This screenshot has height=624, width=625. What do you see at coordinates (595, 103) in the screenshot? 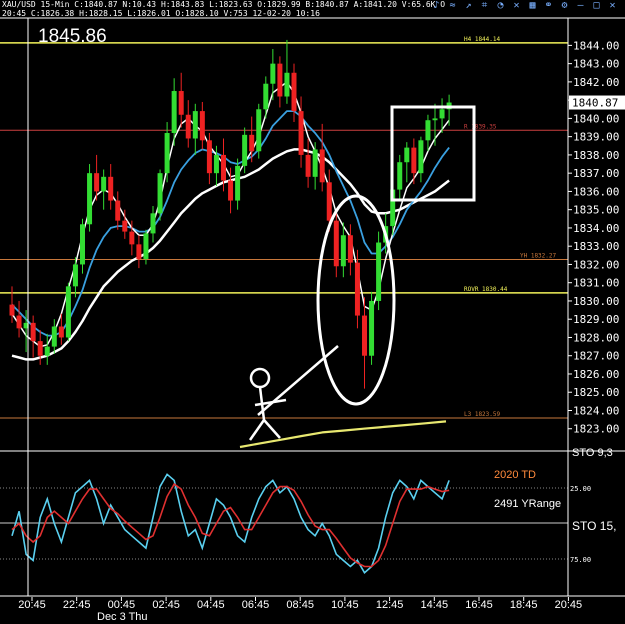
I see `current-price-label: 1840.87` at bounding box center [595, 103].